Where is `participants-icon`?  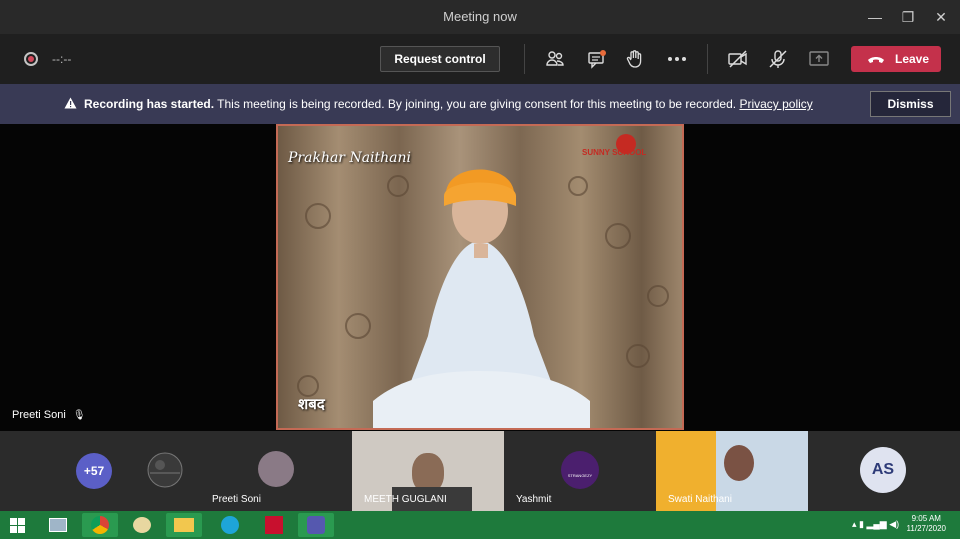
participants-icon is located at coordinates (555, 59).